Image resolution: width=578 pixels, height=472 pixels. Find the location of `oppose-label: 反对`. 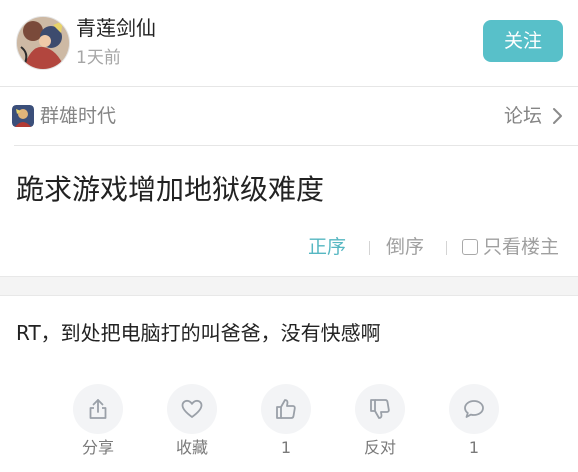

oppose-label: 反对 is located at coordinates (379, 447).